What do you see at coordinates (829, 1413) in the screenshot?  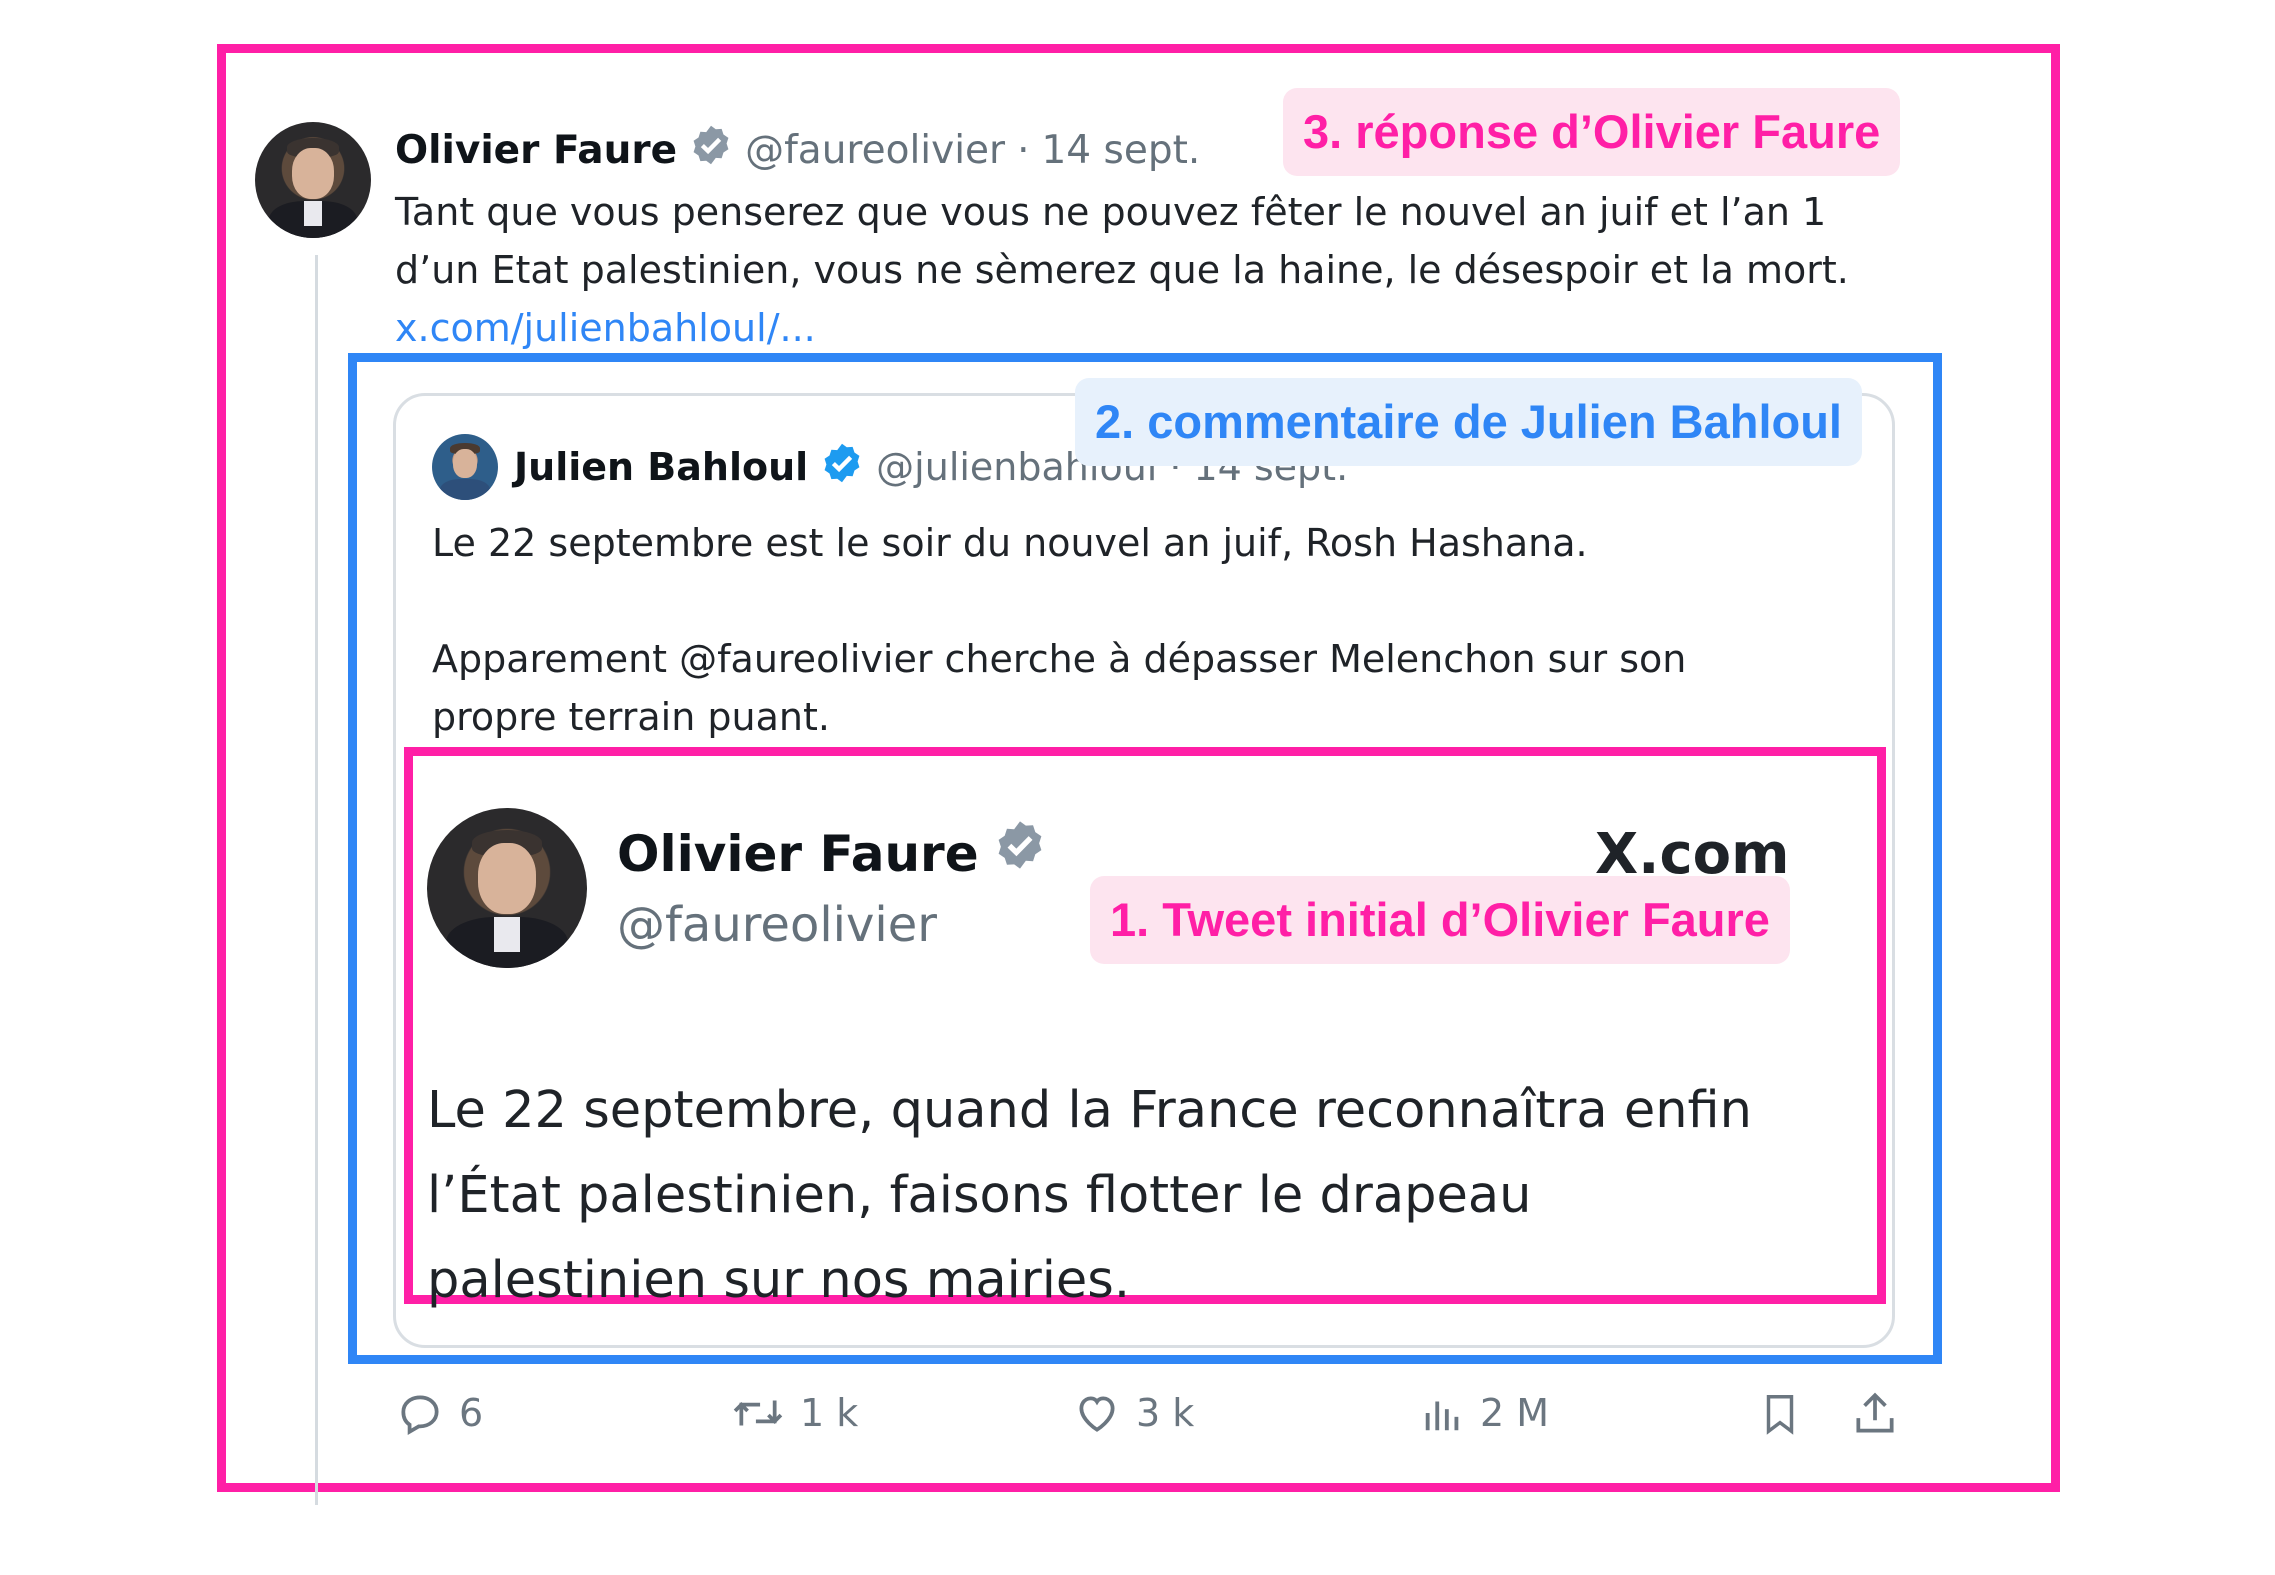 I see `repost-count: 1 k` at bounding box center [829, 1413].